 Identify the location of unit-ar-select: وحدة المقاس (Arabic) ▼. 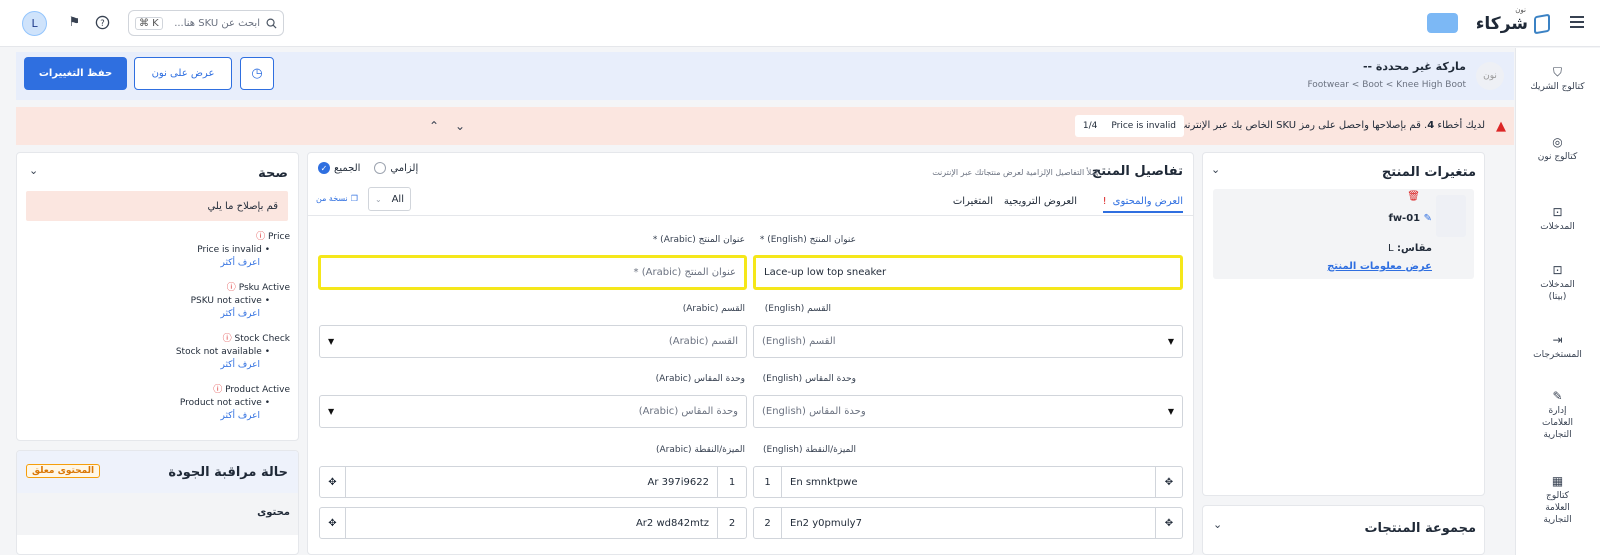
(533, 411).